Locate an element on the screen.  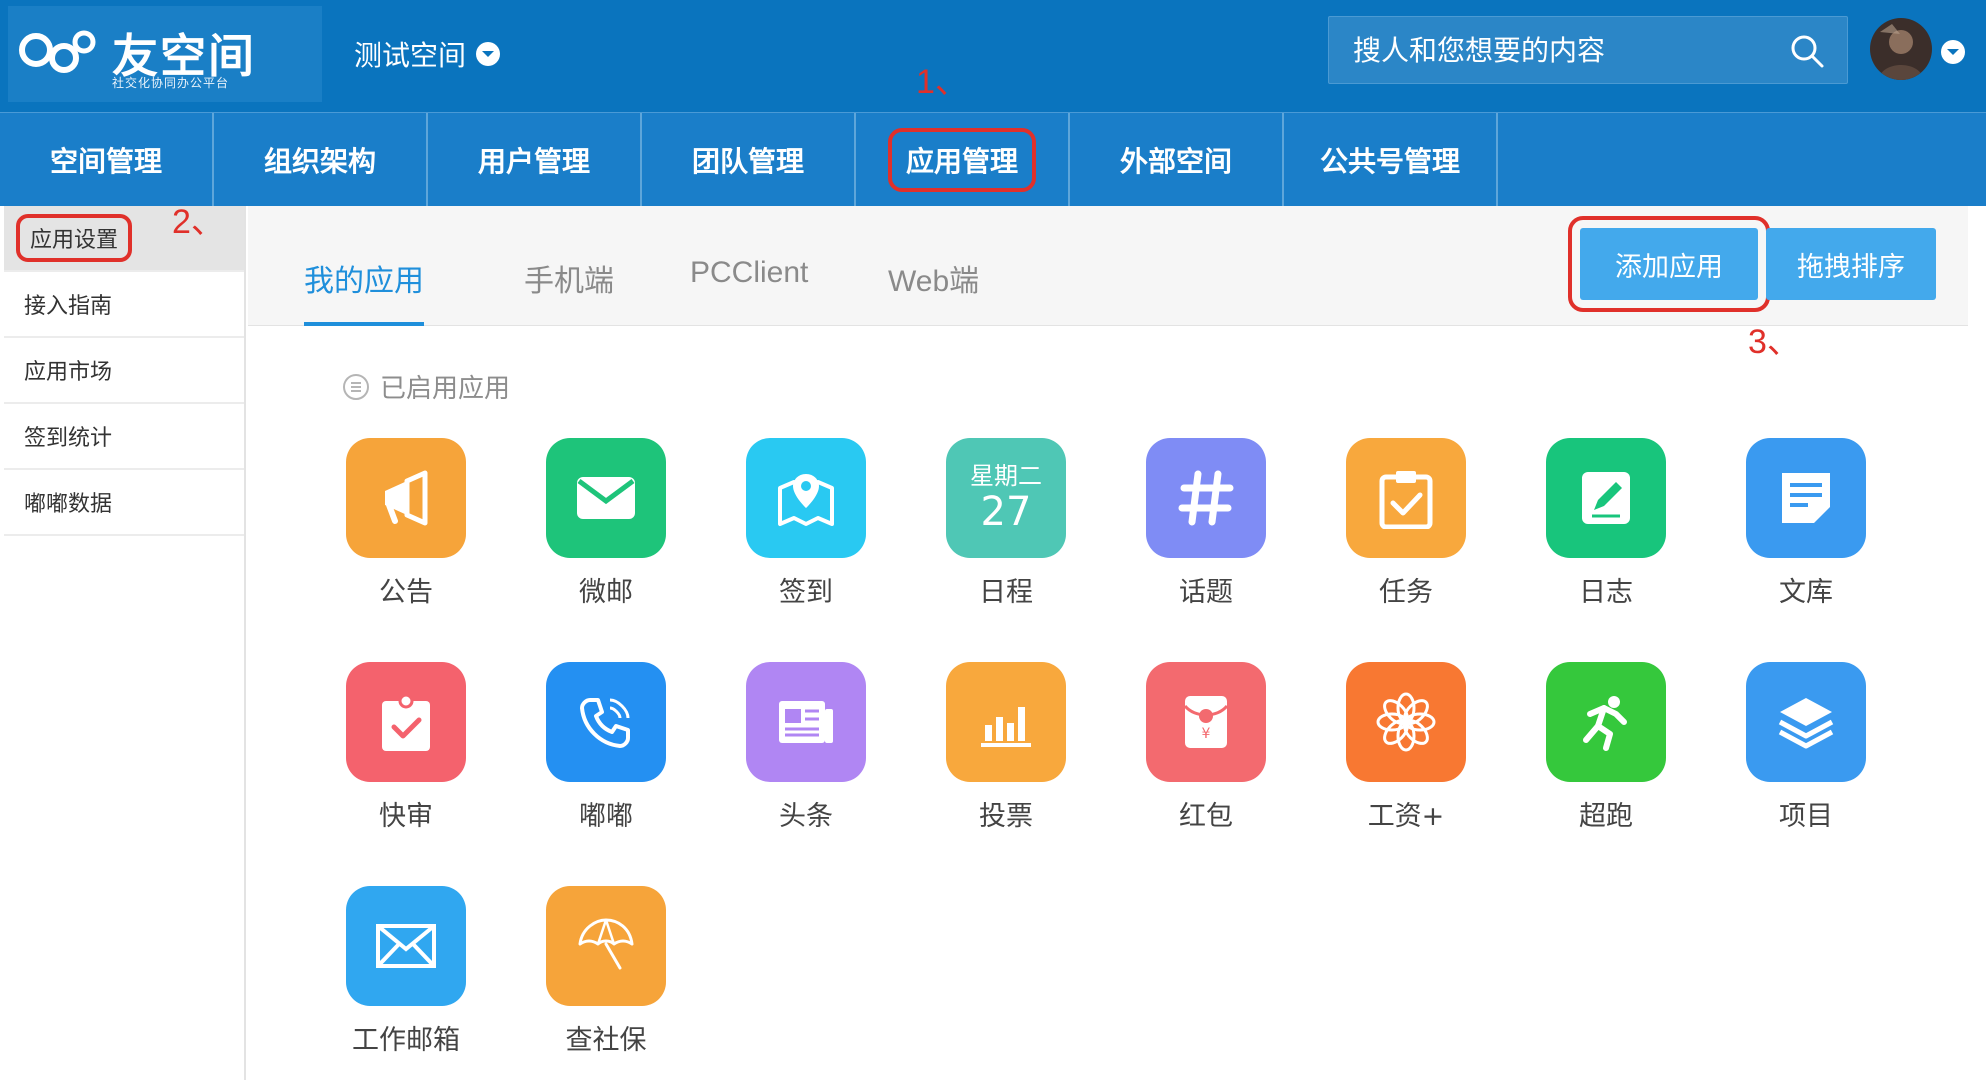
sidebar-item-label: 嘟嘟数据 is located at coordinates (68, 504).